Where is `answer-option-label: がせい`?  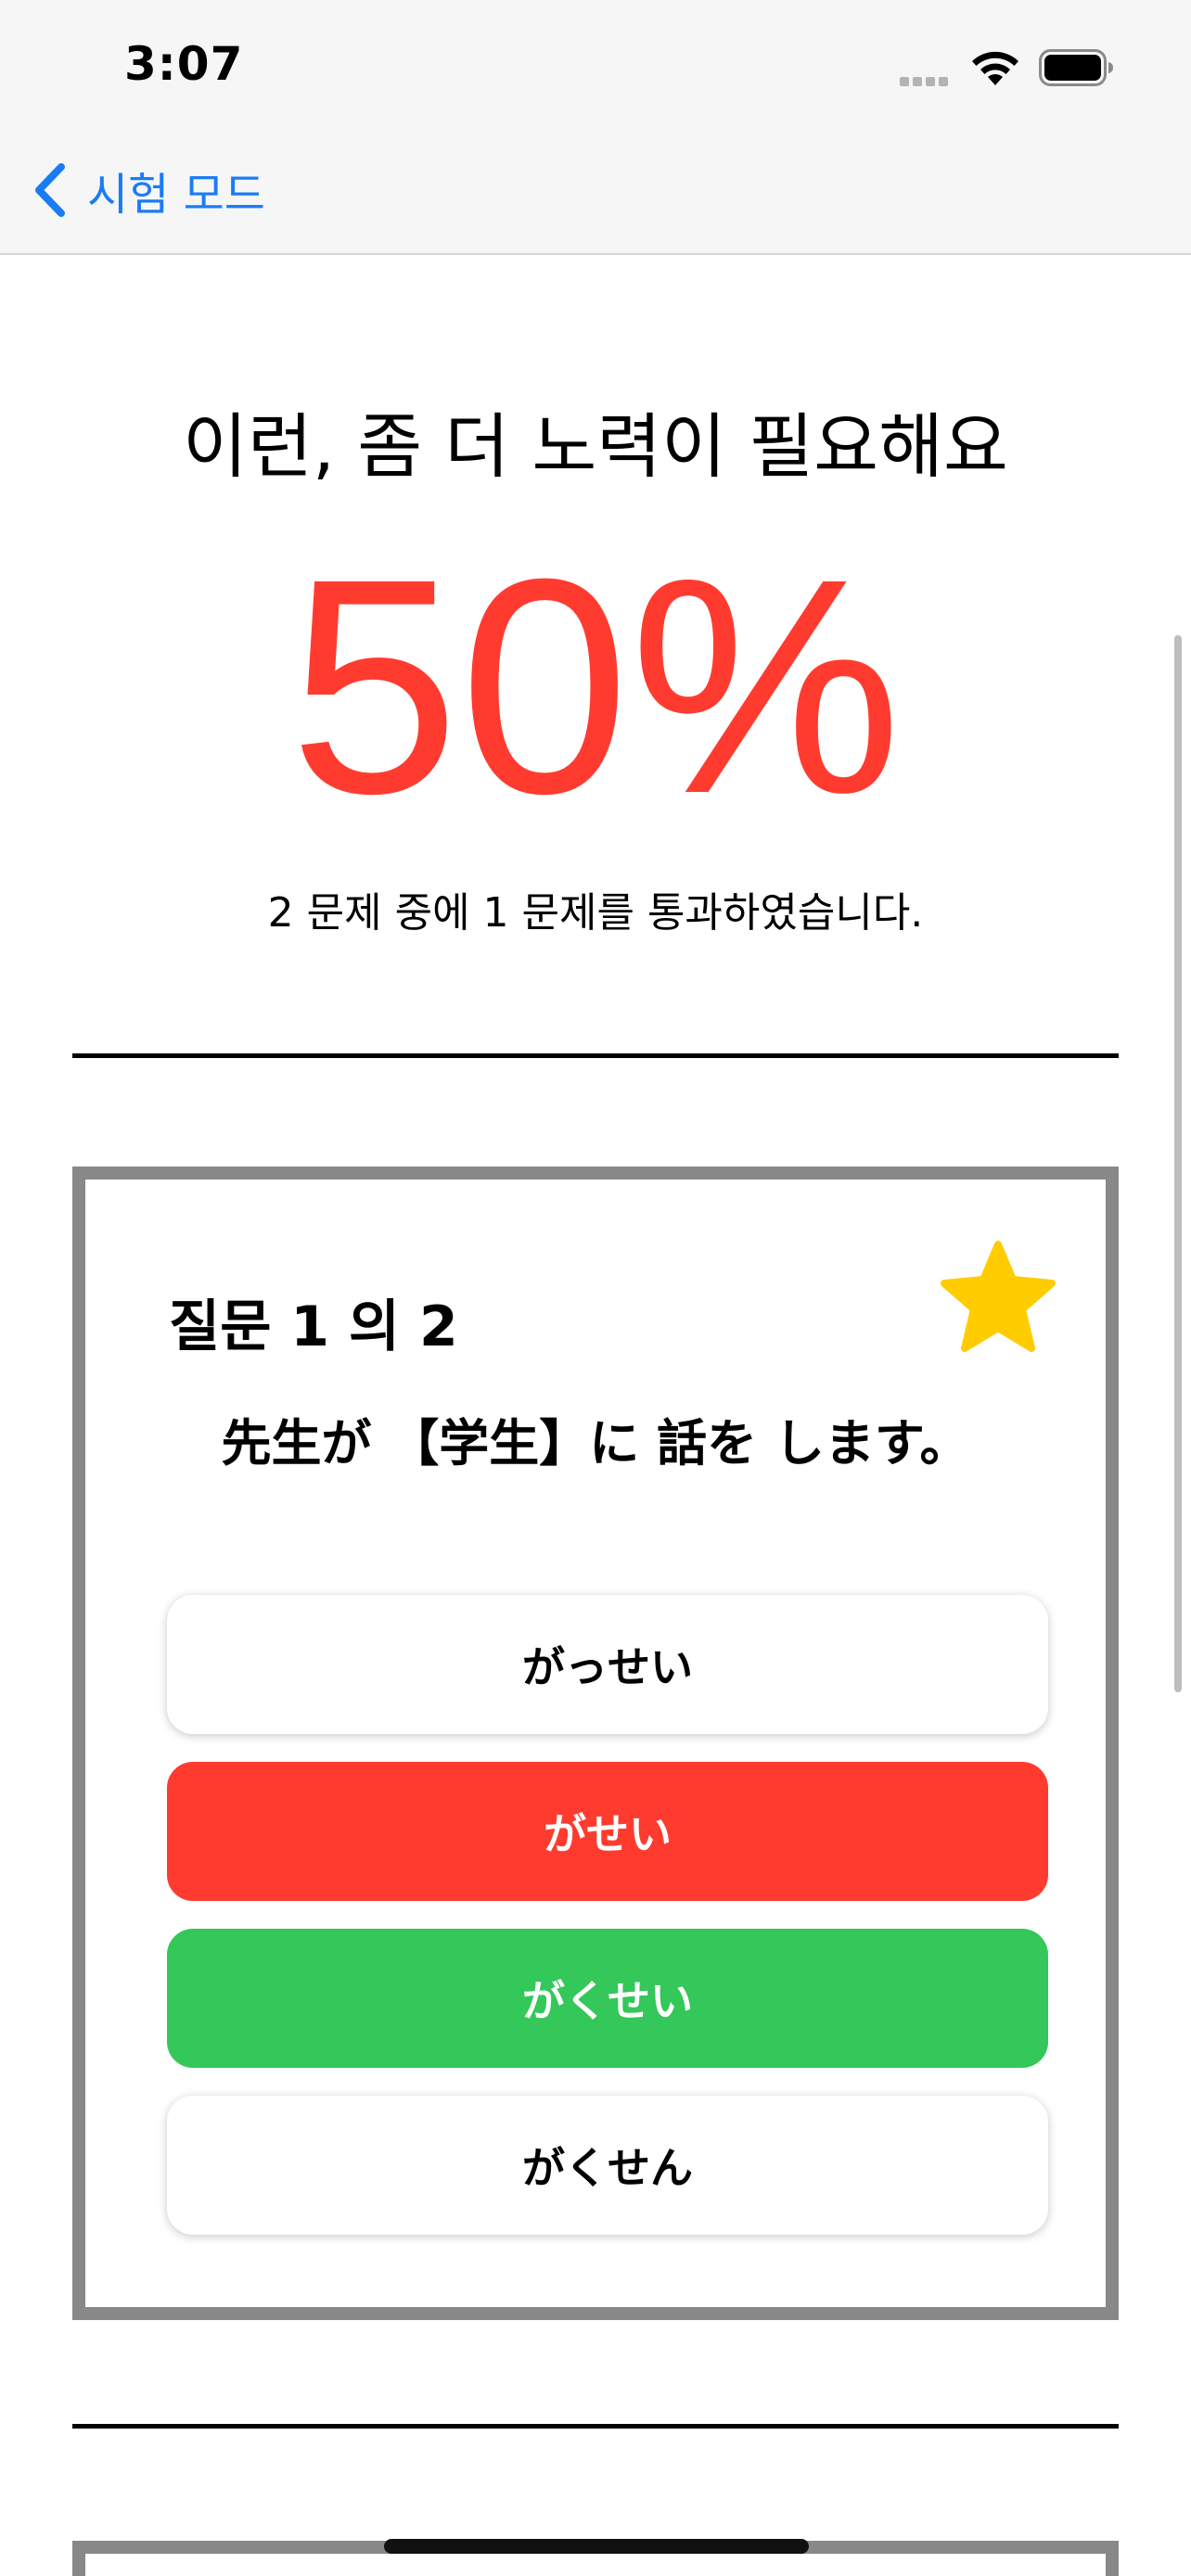
answer-option-label: がせい is located at coordinates (608, 1834).